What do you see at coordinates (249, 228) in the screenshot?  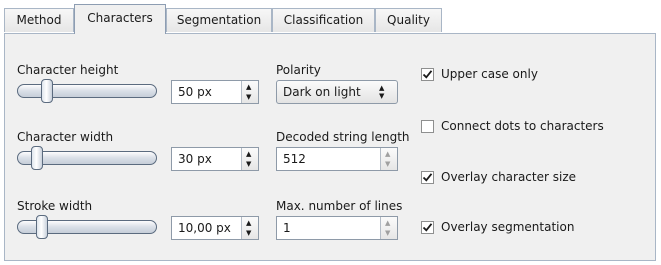 I see `stroke-width-spin-arrows: ▲ ▼` at bounding box center [249, 228].